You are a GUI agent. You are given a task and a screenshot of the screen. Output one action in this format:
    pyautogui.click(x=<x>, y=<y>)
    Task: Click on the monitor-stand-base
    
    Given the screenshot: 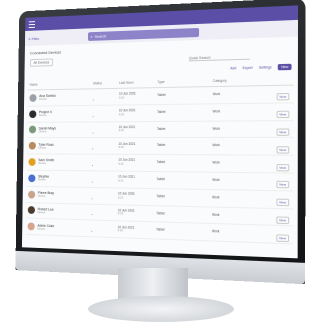 What is the action you would take?
    pyautogui.click(x=161, y=309)
    